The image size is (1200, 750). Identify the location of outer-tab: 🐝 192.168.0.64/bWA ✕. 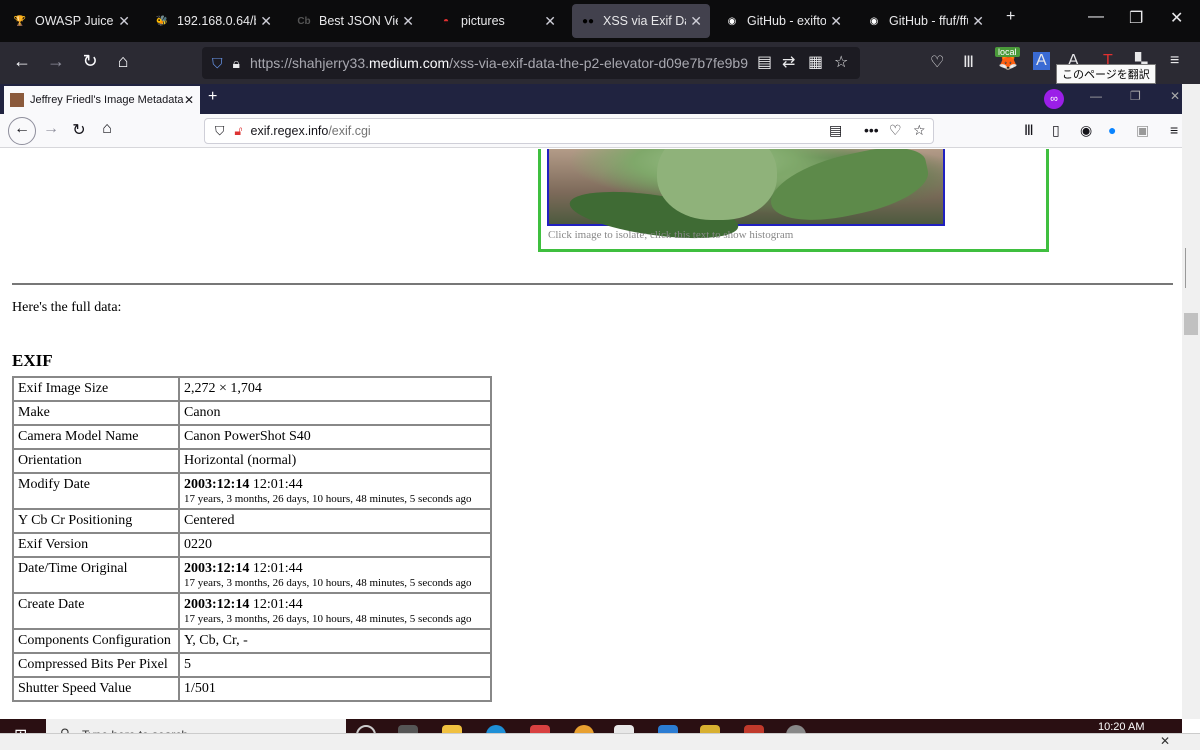
(213, 21).